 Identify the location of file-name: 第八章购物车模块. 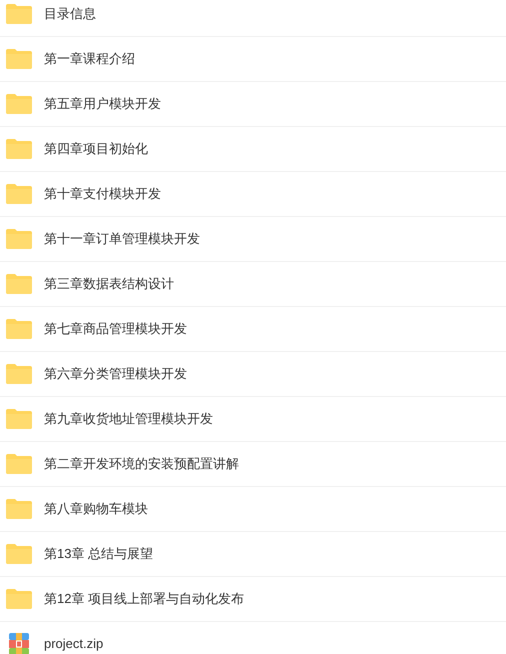
(96, 509).